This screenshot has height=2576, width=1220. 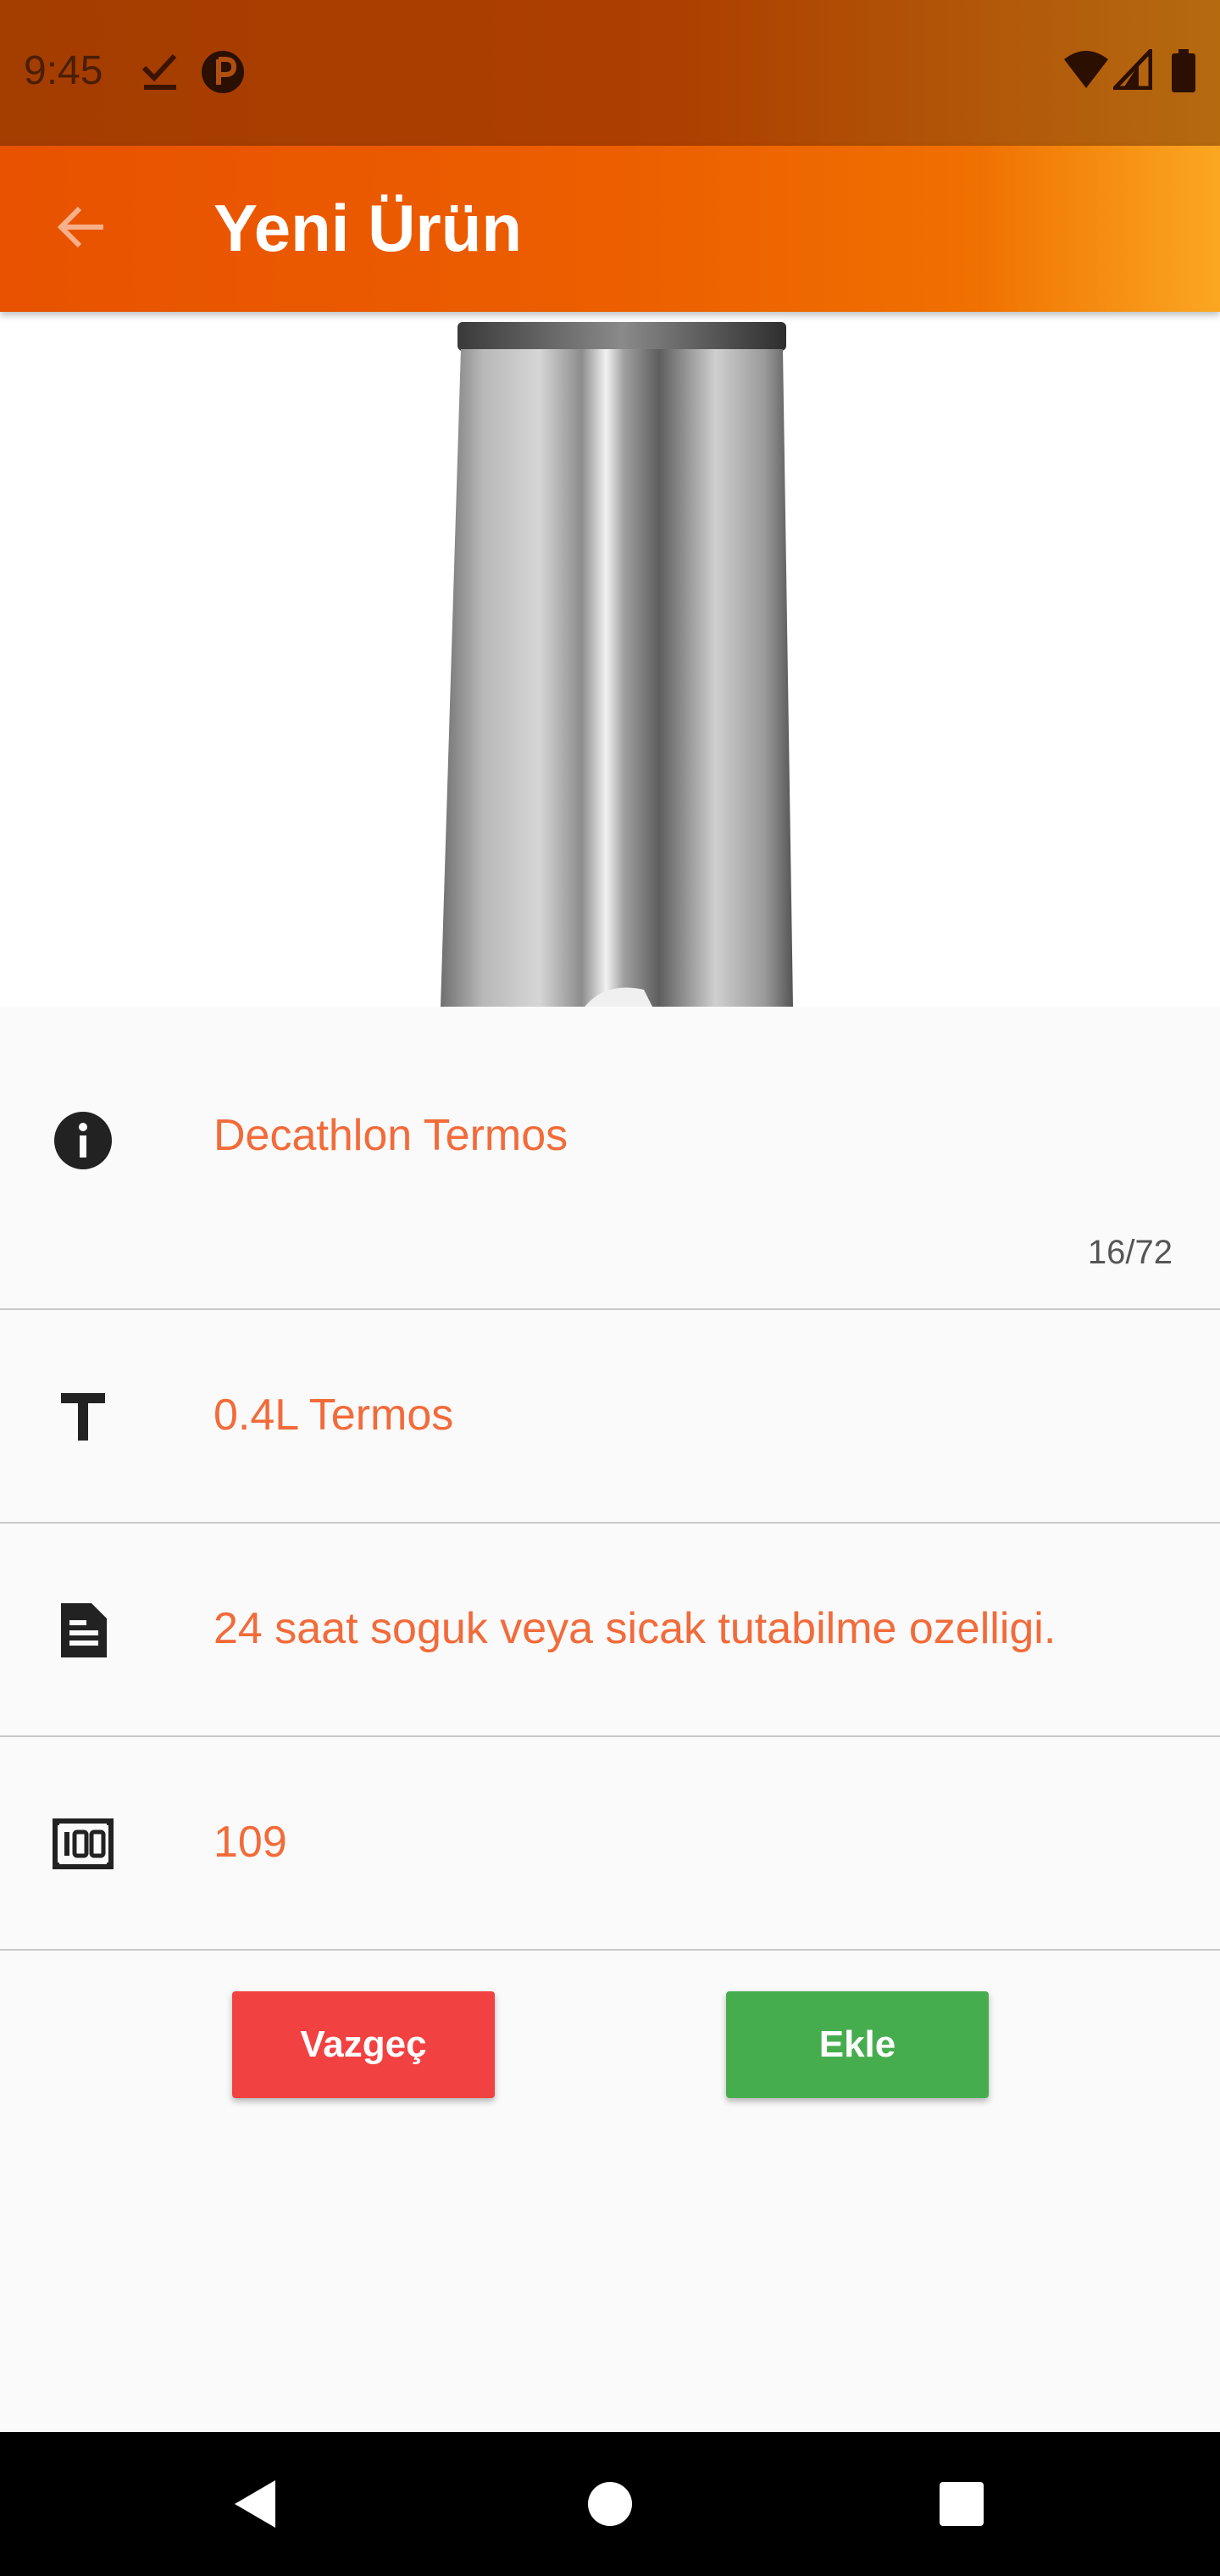 I want to click on price-row: 109, so click(x=610, y=1844).